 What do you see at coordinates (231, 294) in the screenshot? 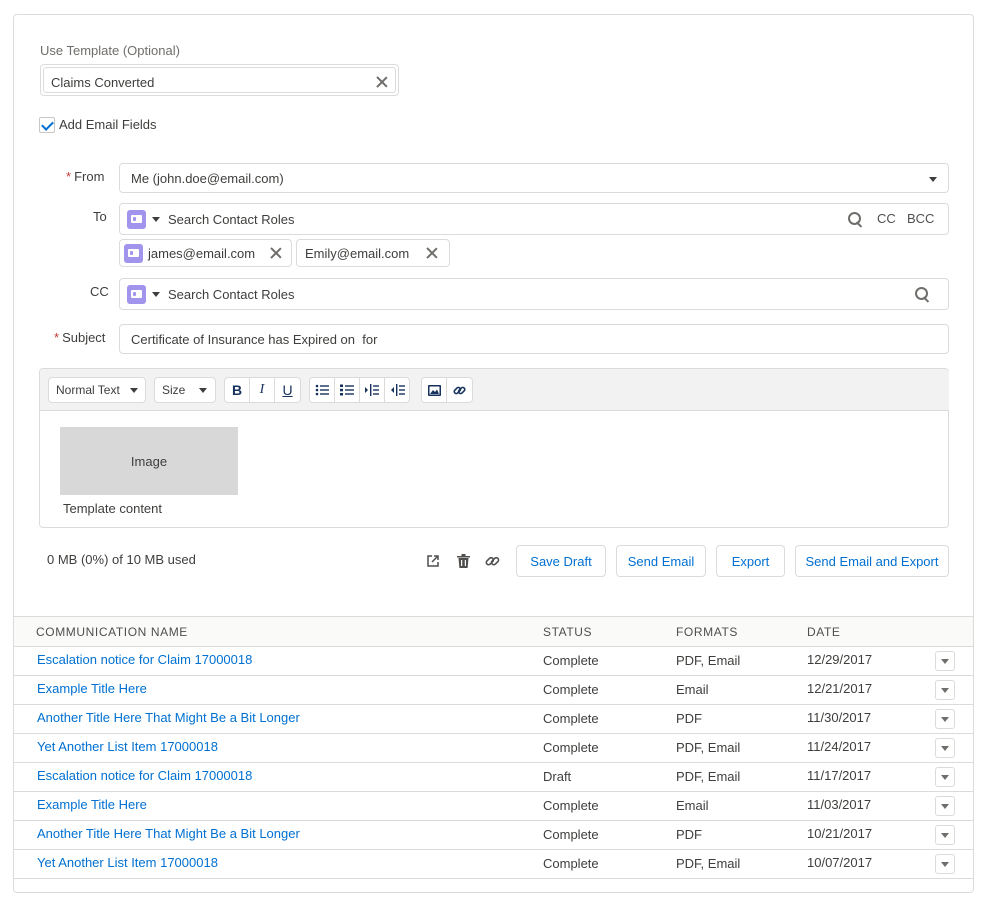
I see `cc-search-input: Search Contact Roles` at bounding box center [231, 294].